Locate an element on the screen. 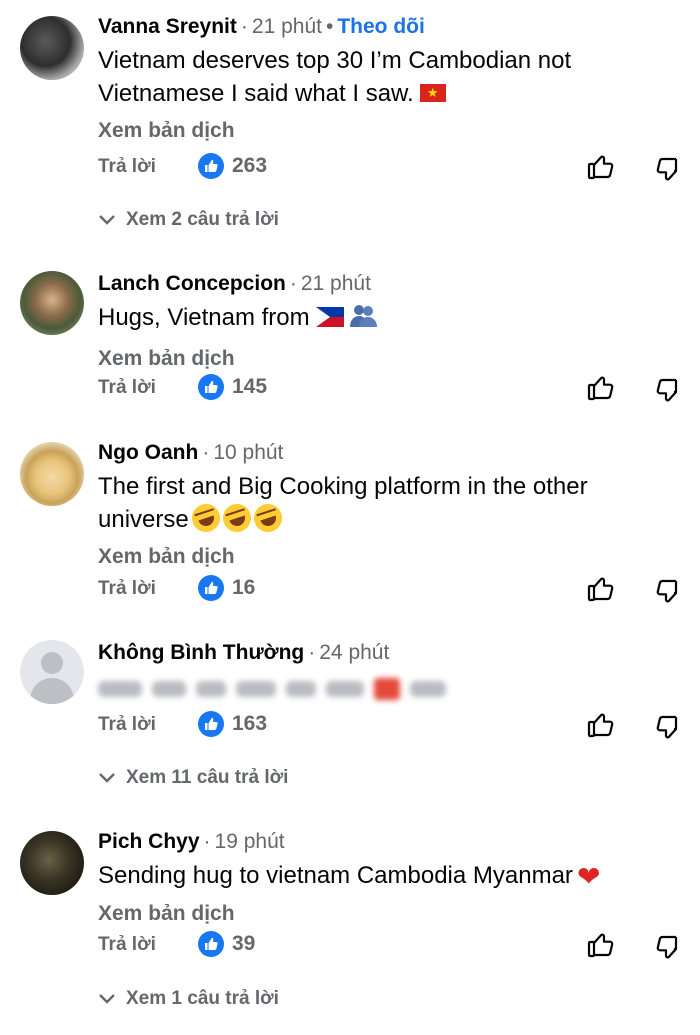 The image size is (700, 1035). view-replies-button: Xem 11 câu trả lời is located at coordinates (193, 778).